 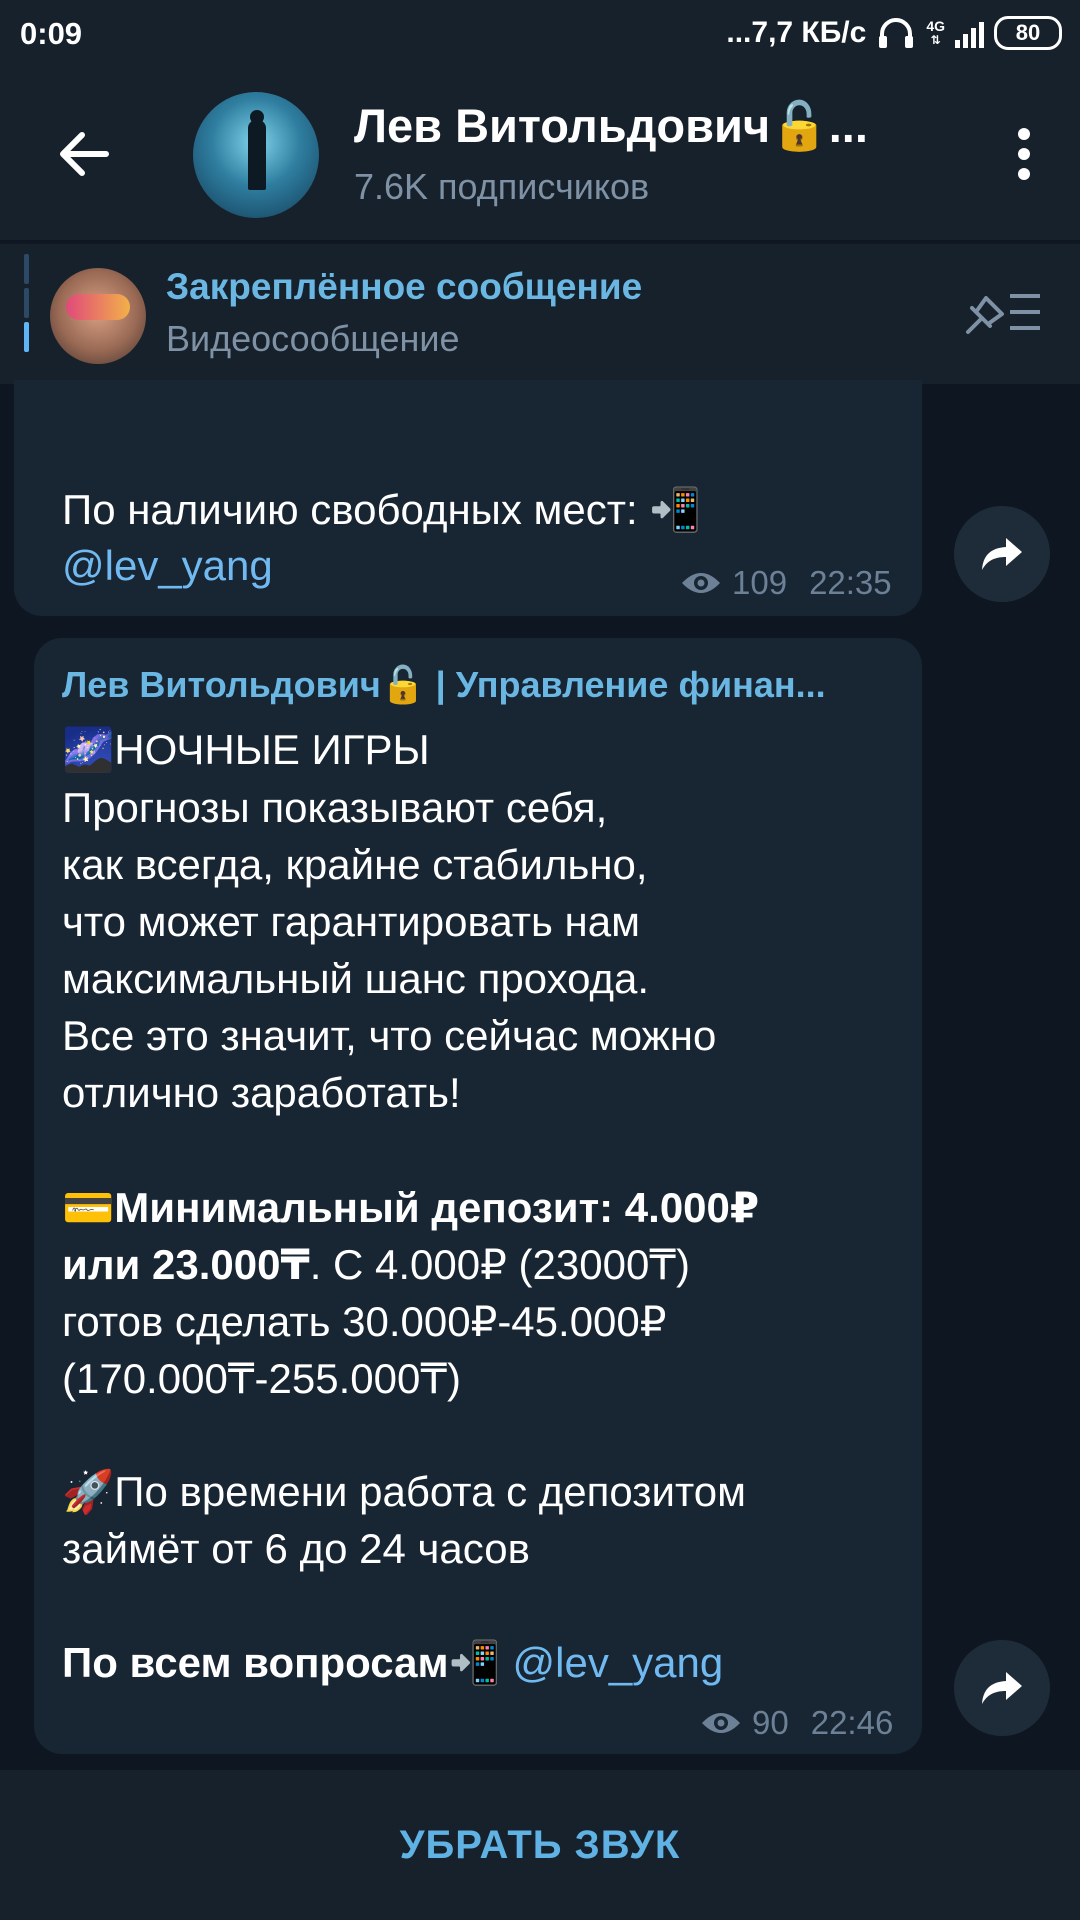 I want to click on message-text-line: Прогнозы показывают себя,, so click(x=335, y=807).